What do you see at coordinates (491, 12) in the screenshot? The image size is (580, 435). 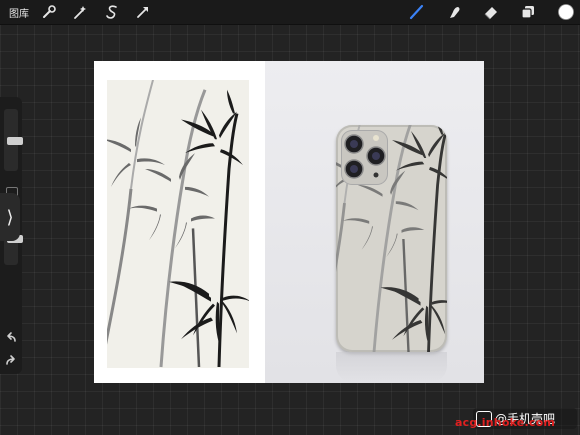 I see `eraser-icon` at bounding box center [491, 12].